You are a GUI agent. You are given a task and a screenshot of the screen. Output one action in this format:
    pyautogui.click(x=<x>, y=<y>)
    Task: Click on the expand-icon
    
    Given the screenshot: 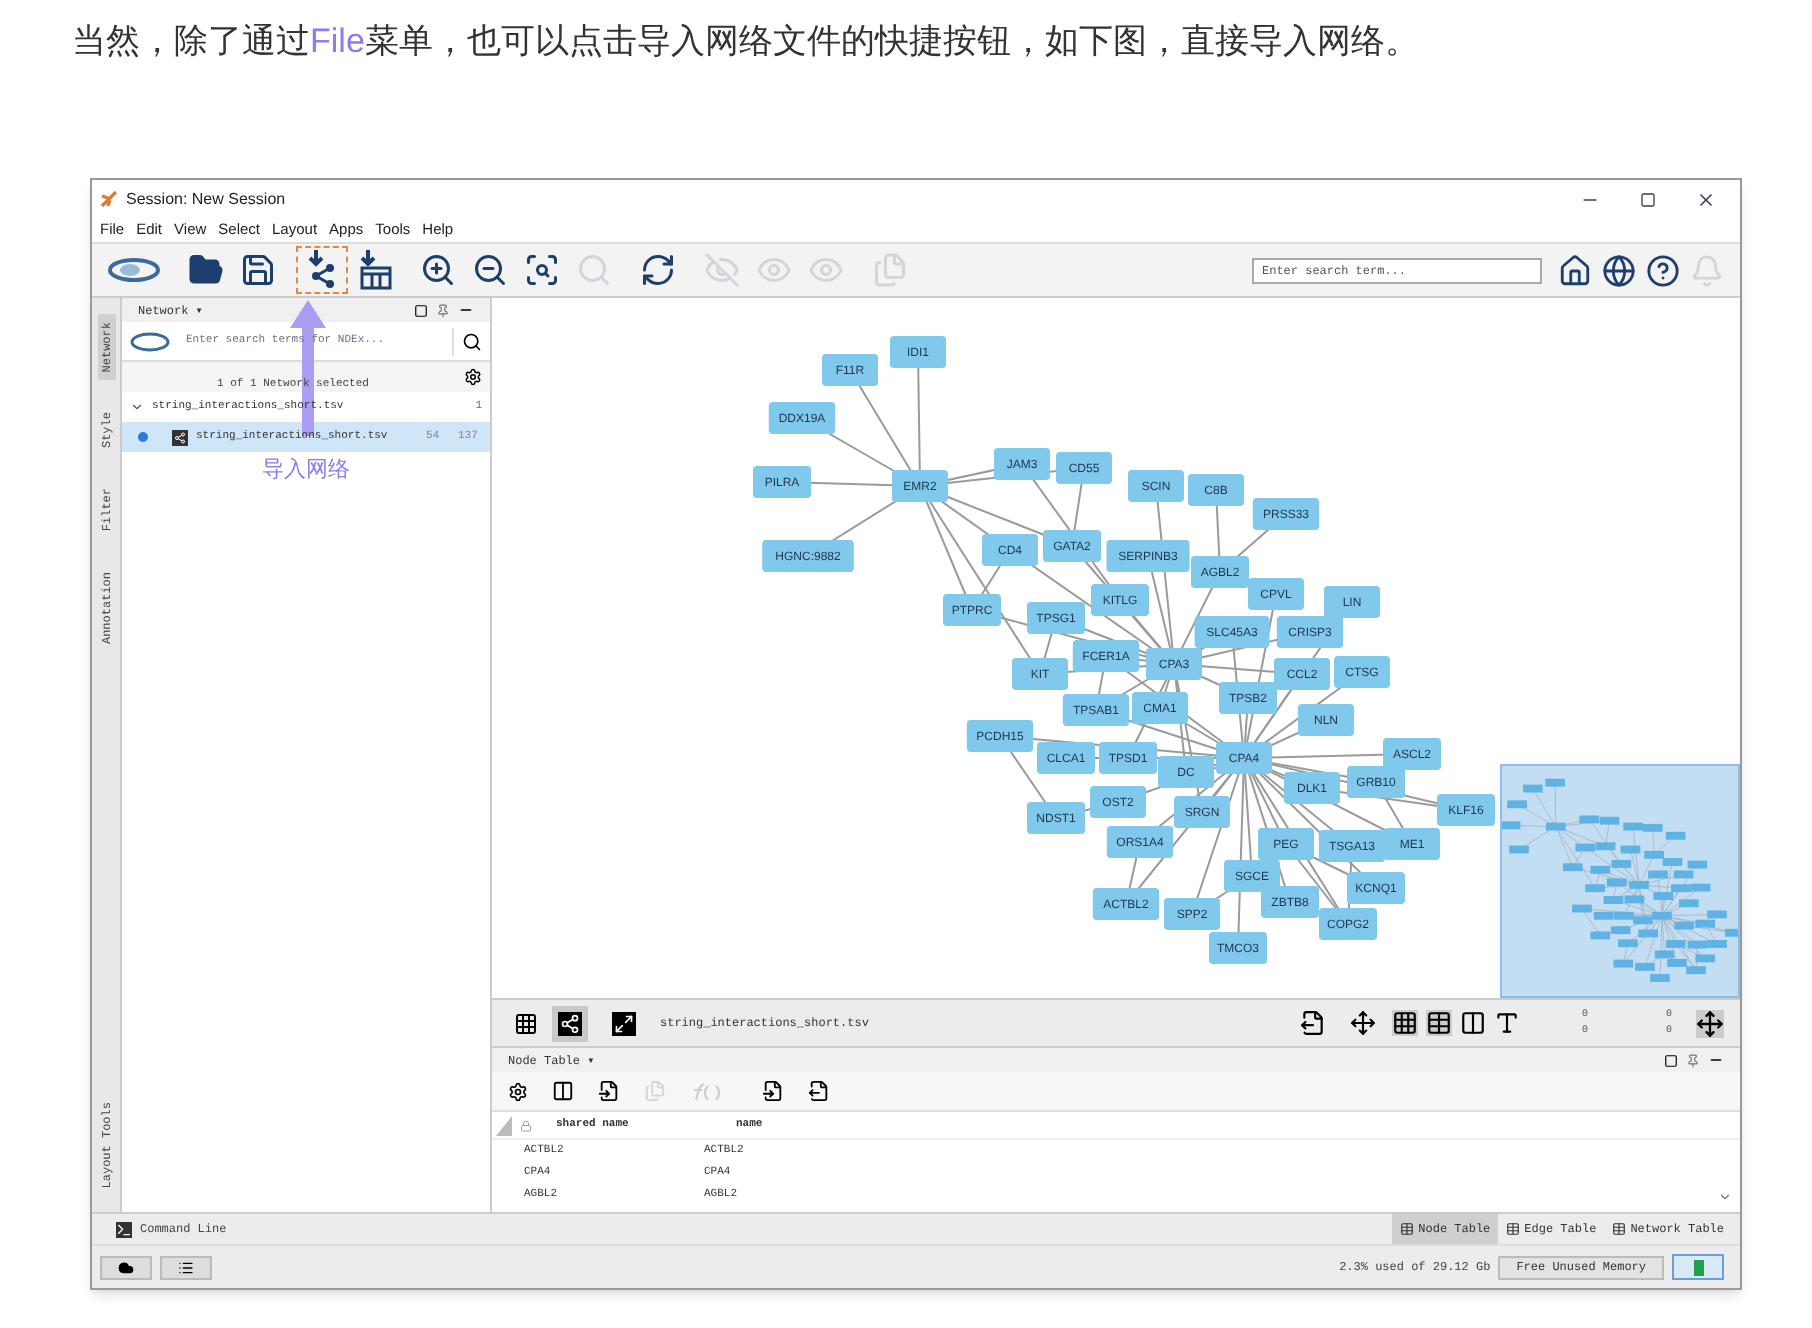 What is the action you would take?
    pyautogui.click(x=624, y=1023)
    